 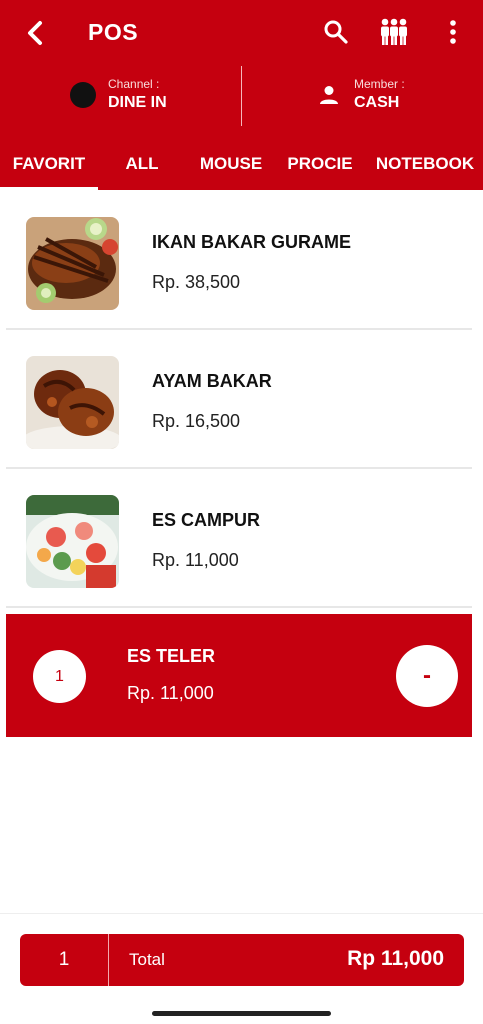 What do you see at coordinates (320, 166) in the screenshot?
I see `tab-procie: PROCIE` at bounding box center [320, 166].